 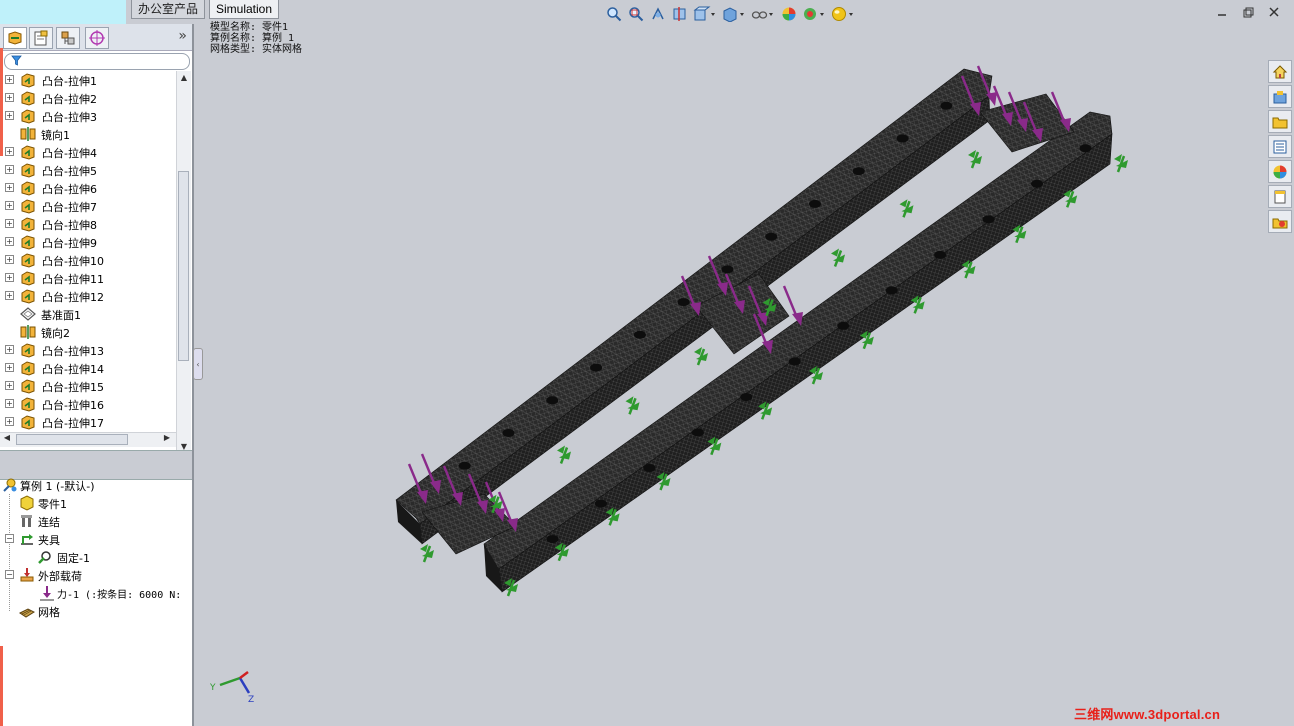 I want to click on tree-vertical-scrollbar: ▲ ▼, so click(x=183, y=263).